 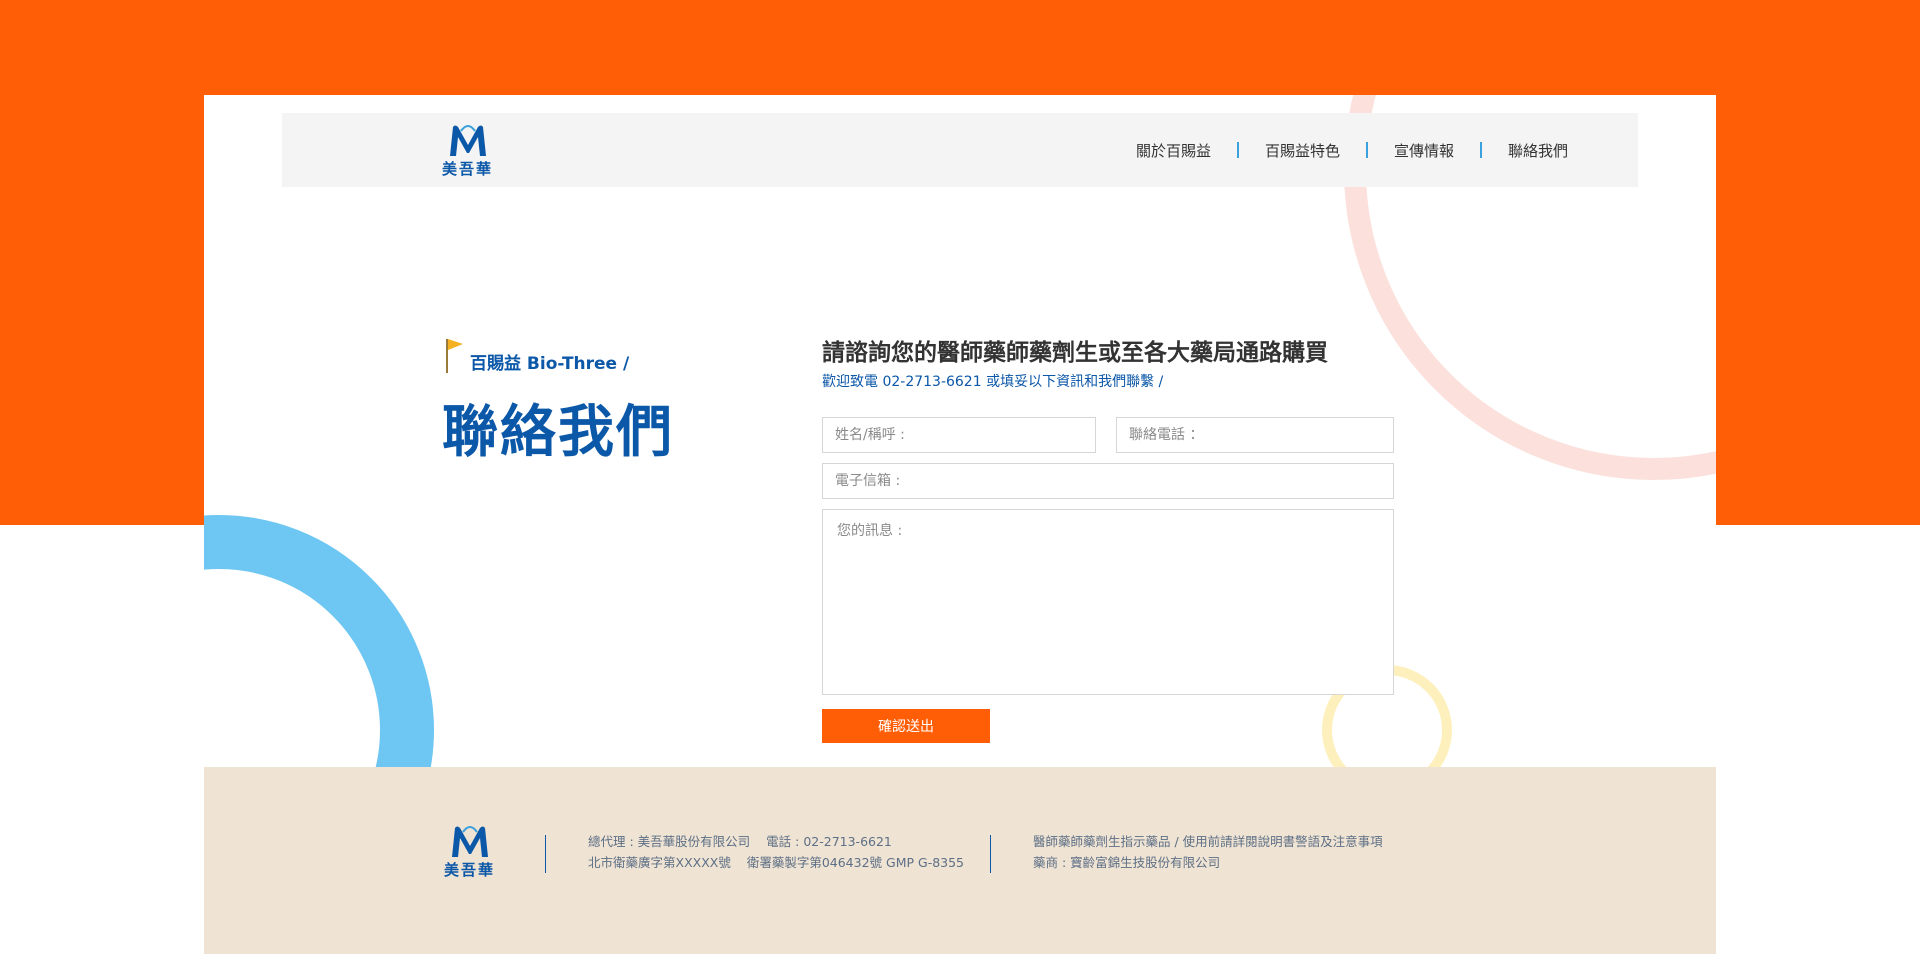 I want to click on footer-notice: 醫師藥師藥劑生指示藥品 / 使用前請詳閱說明書警語及注意事項, so click(x=1208, y=841).